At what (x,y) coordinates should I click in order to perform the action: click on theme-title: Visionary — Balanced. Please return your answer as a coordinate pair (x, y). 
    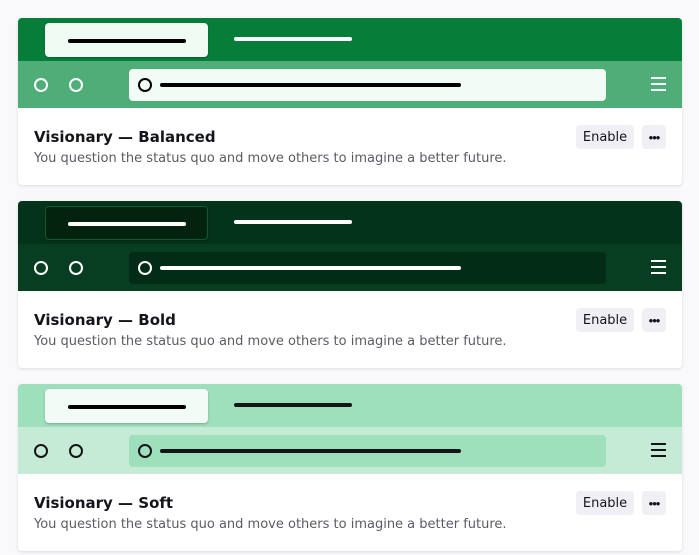
    Looking at the image, I should click on (125, 137).